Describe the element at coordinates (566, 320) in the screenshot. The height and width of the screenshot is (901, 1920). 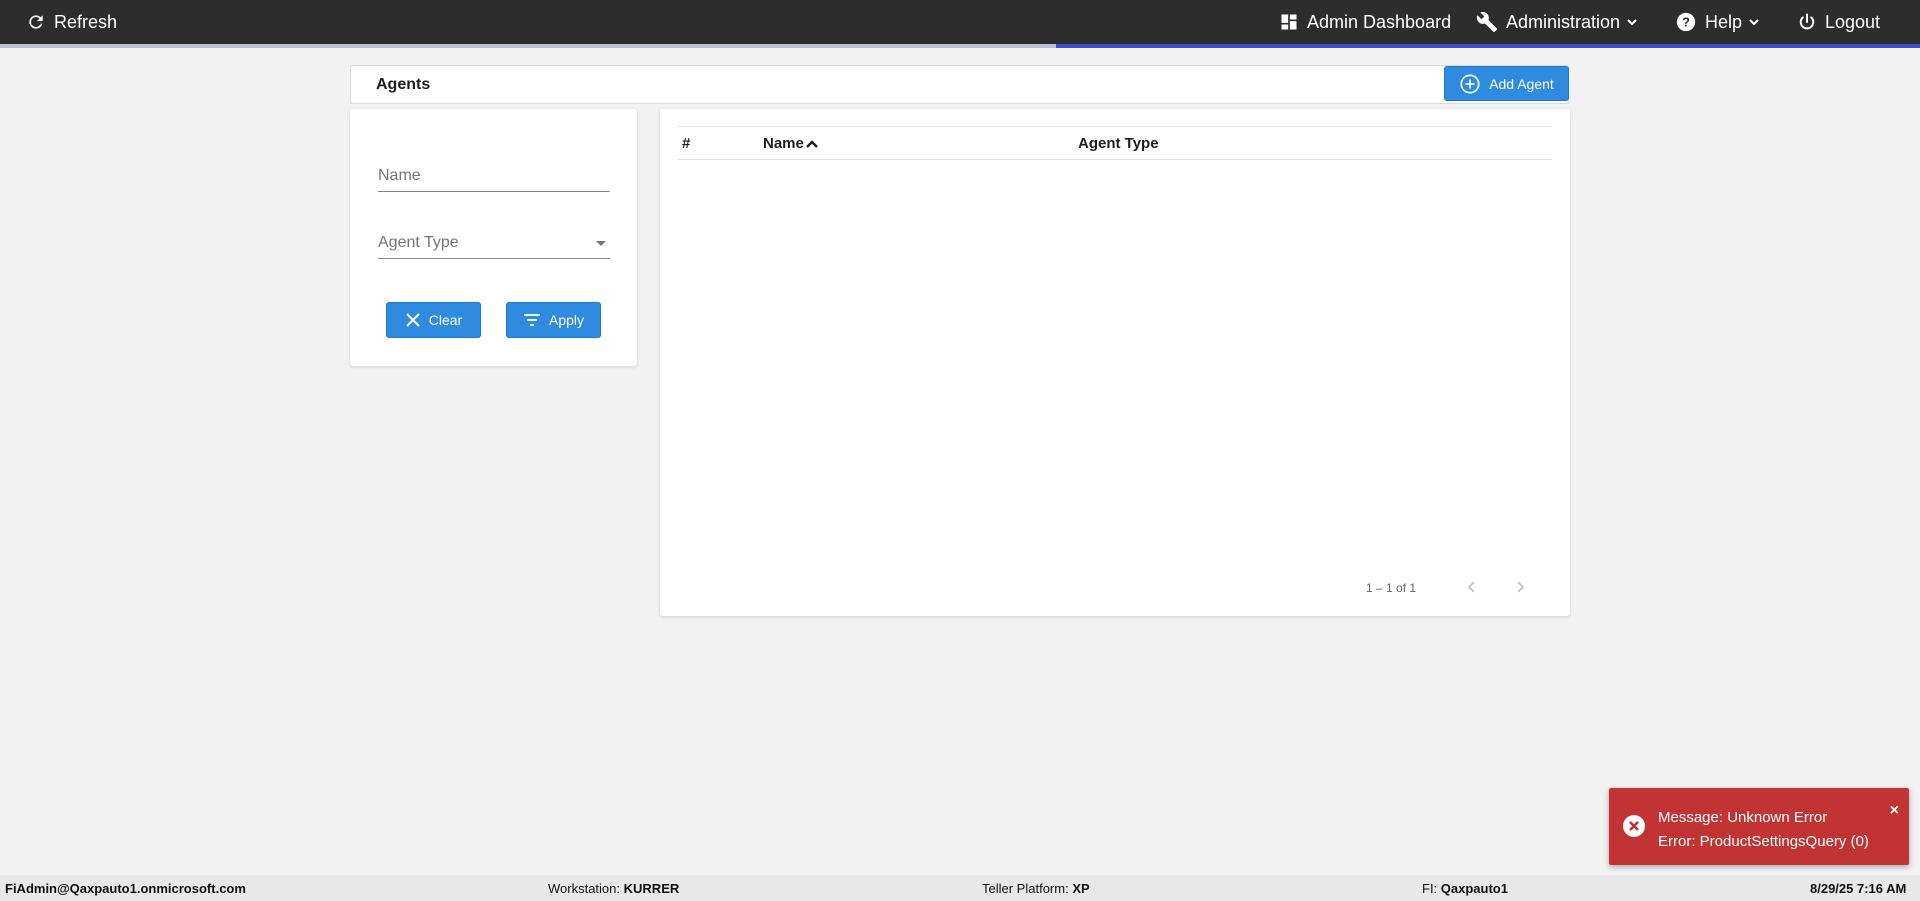
I see `apply-label: Apply` at that location.